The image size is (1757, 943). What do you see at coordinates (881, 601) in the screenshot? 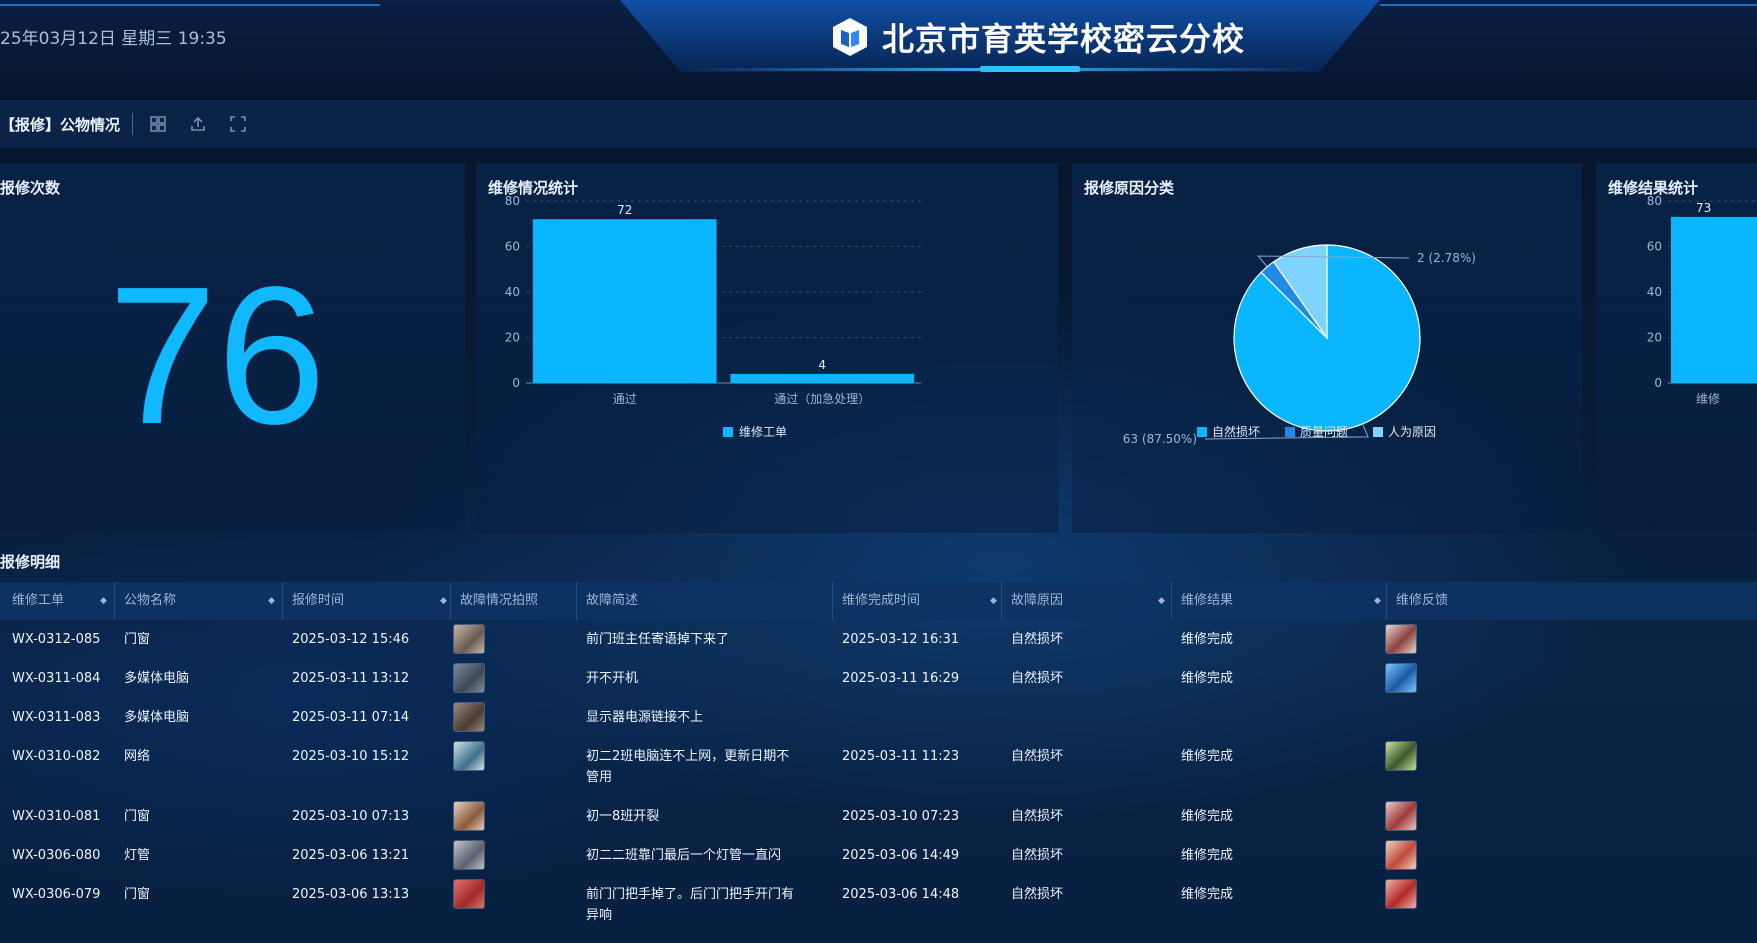
I see `column-header: 维修完成时间` at bounding box center [881, 601].